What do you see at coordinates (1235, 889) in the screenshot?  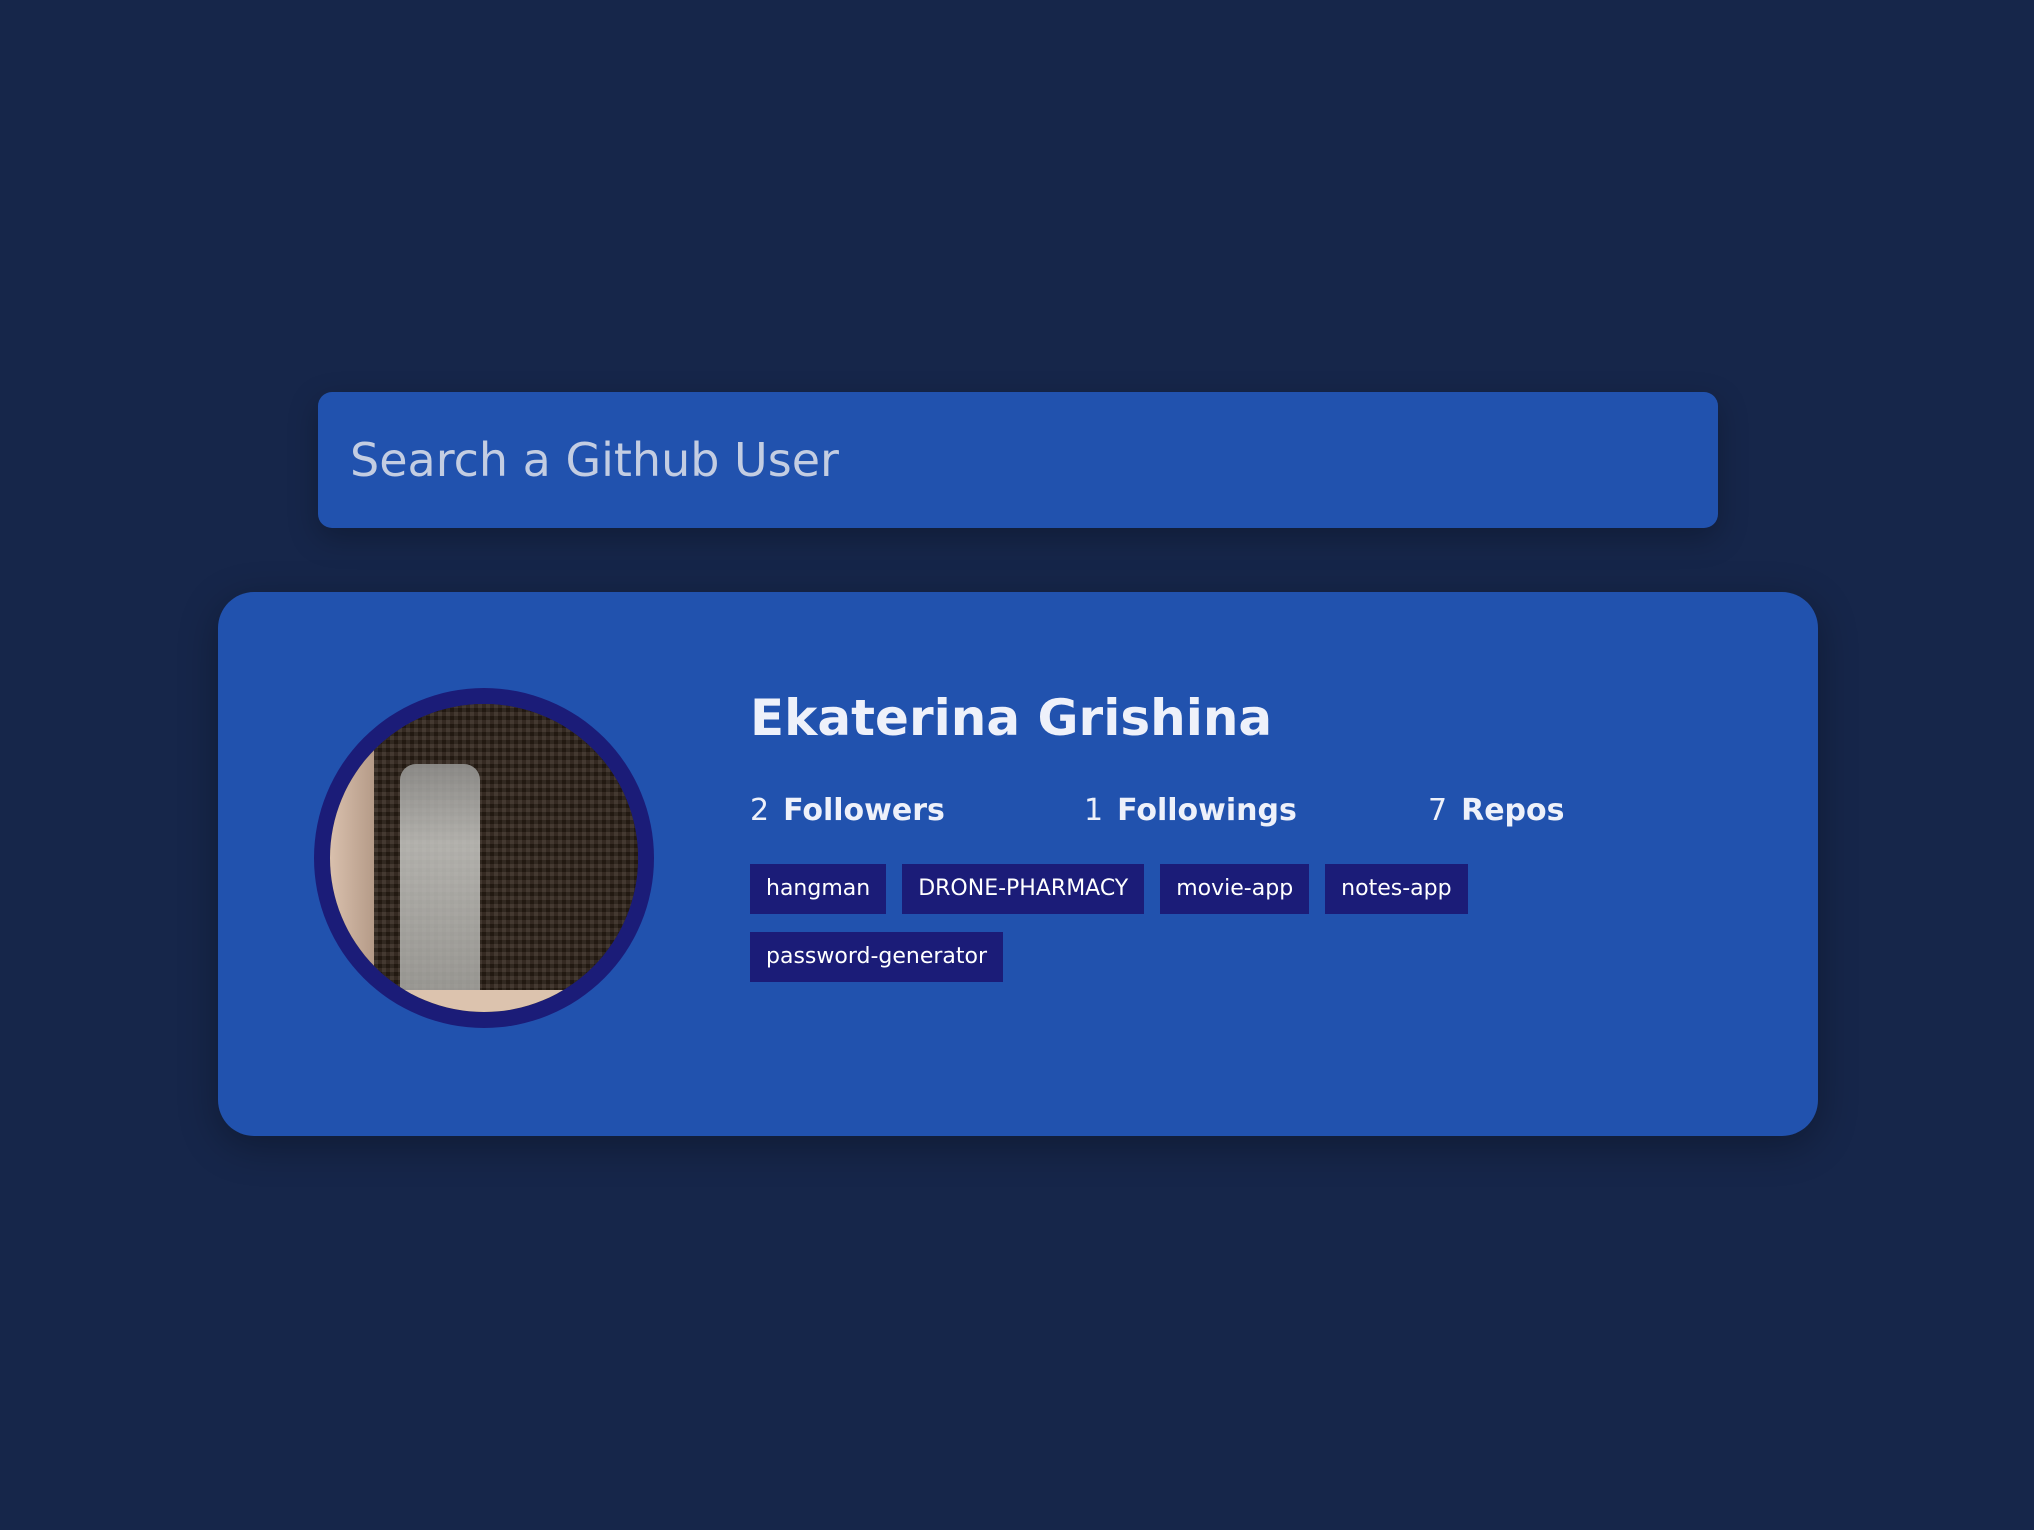 I see `repo-link-movie-app: movie-app` at bounding box center [1235, 889].